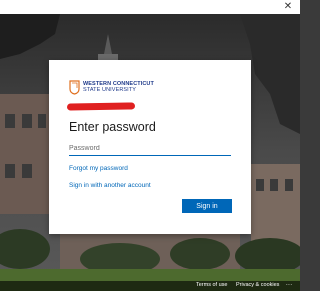 The height and width of the screenshot is (291, 320). What do you see at coordinates (207, 206) in the screenshot?
I see `signin-button: Sign in` at bounding box center [207, 206].